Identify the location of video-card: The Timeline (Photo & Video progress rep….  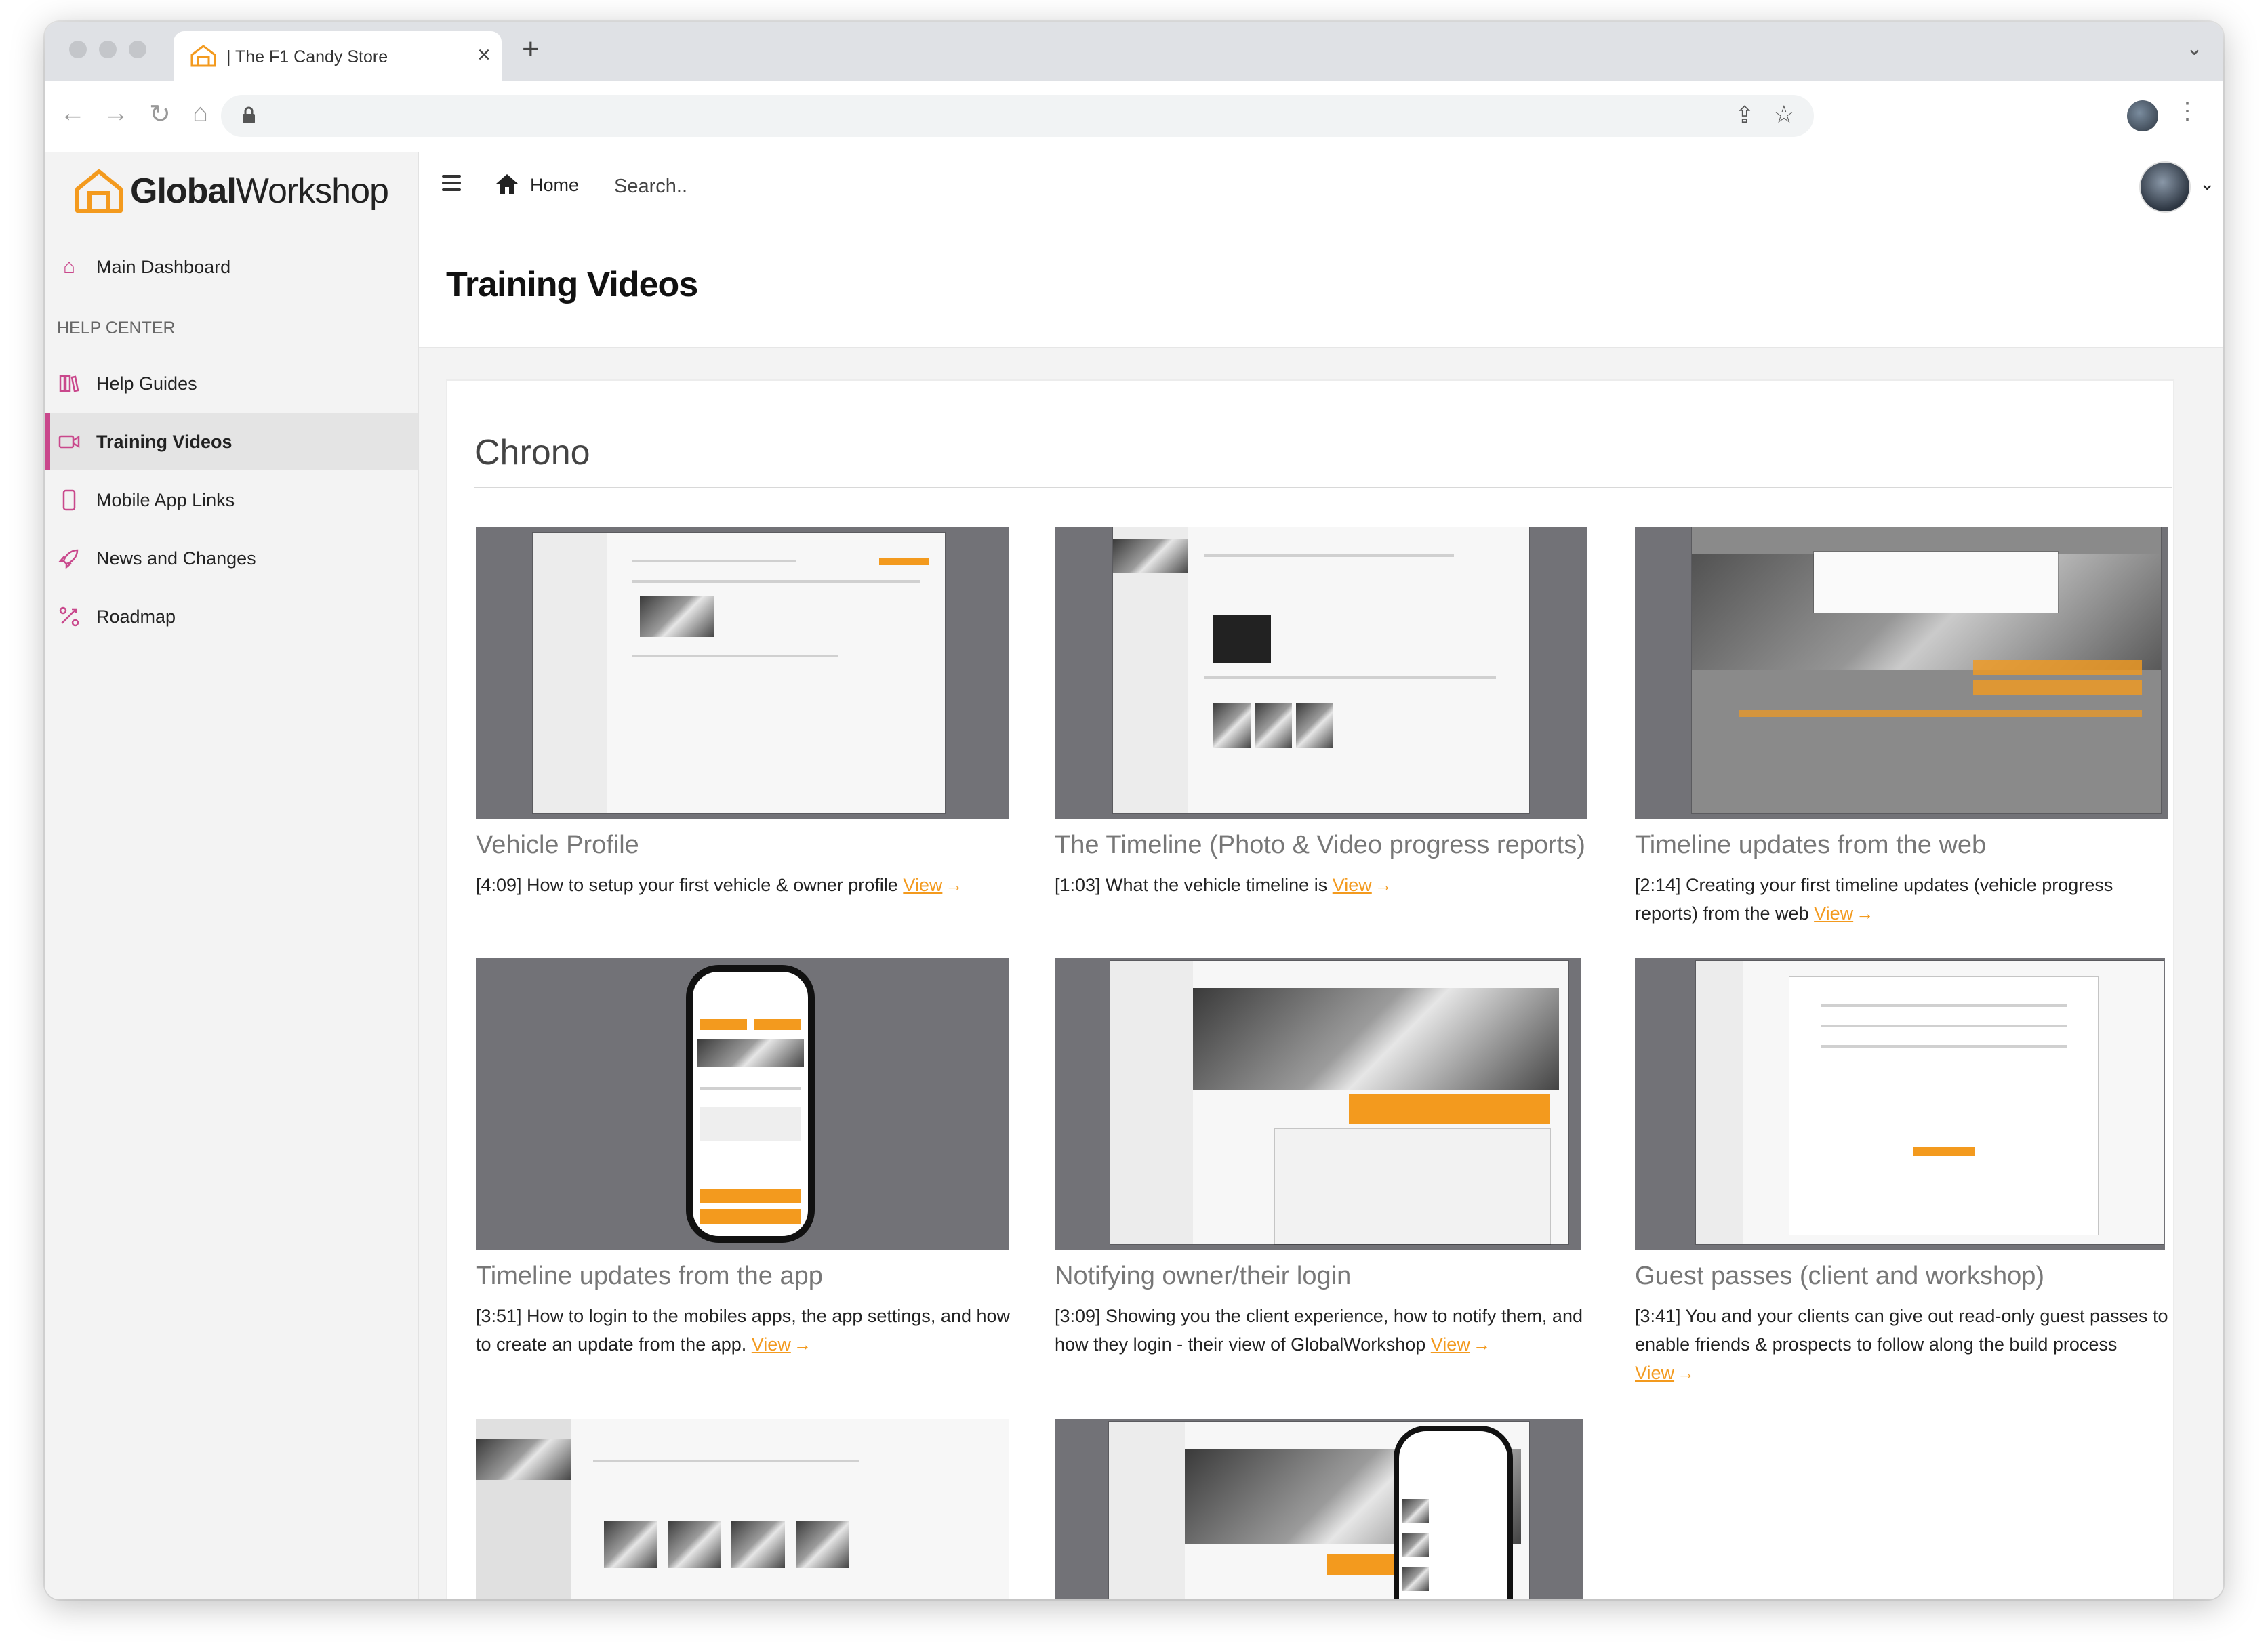
(1322, 713).